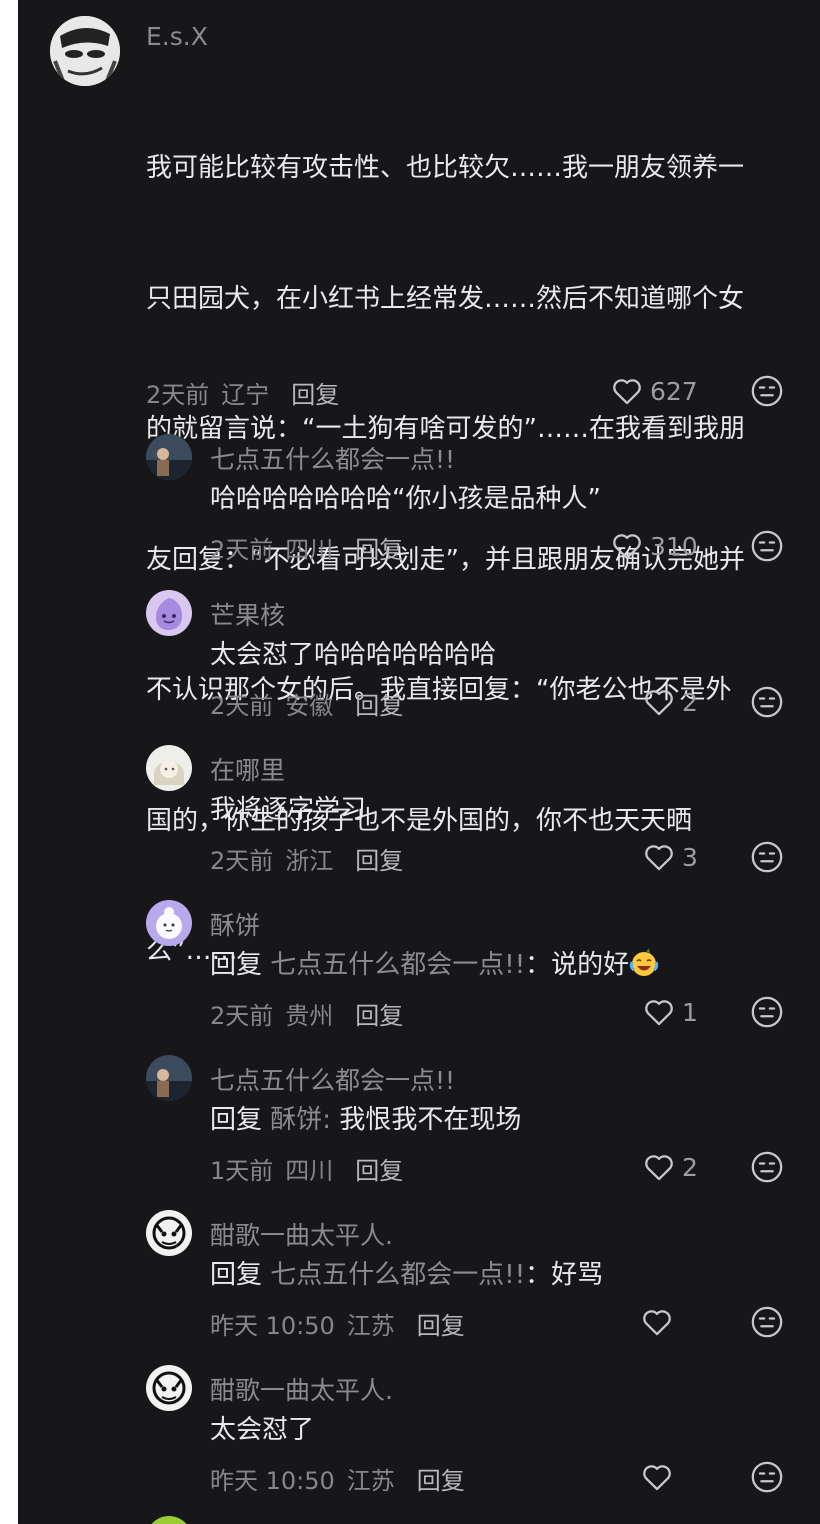  I want to click on like-button: 1, so click(670, 1012).